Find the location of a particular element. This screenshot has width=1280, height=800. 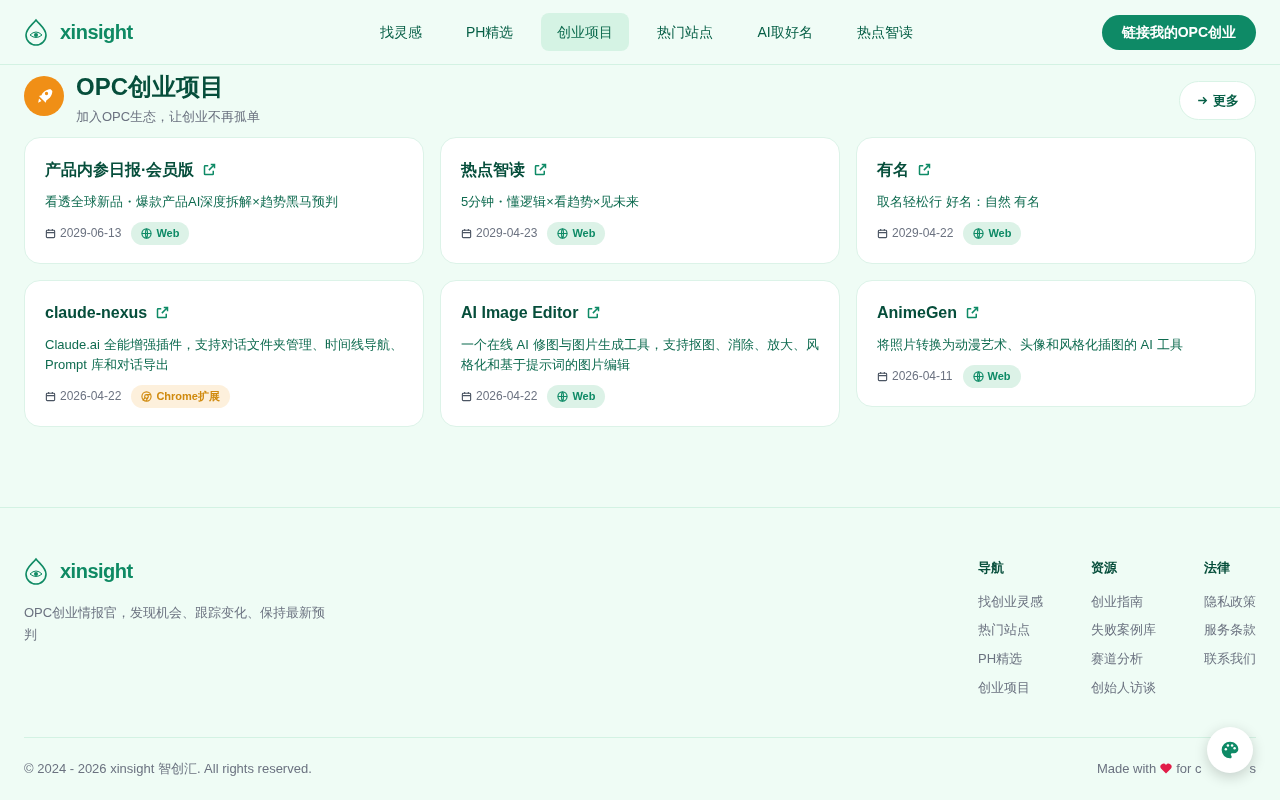

project-title: claude-nexus is located at coordinates (96, 312).